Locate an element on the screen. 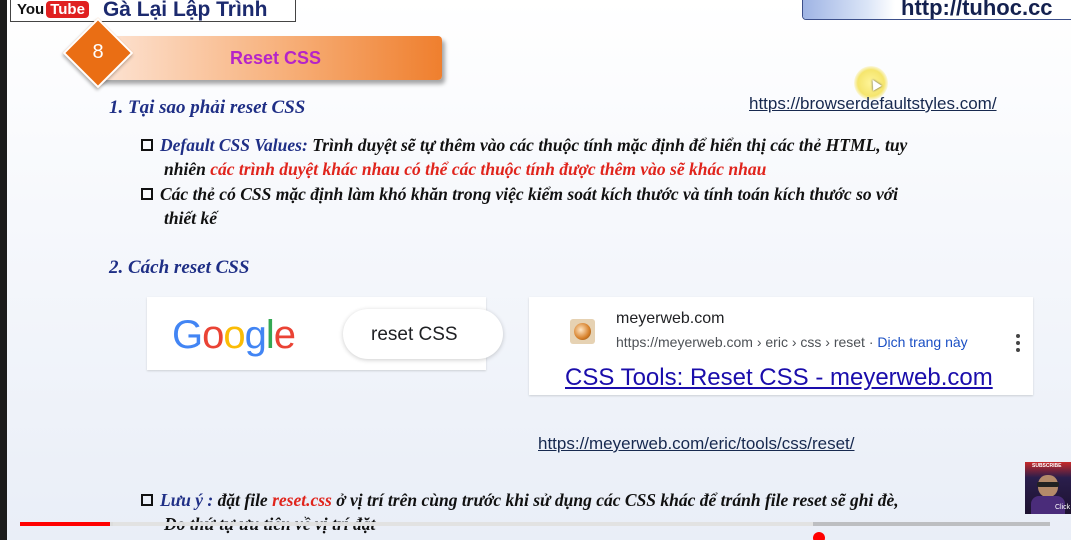 Image resolution: width=1071 pixels, height=540 pixels. youtube-logo-you: You is located at coordinates (31, 9).